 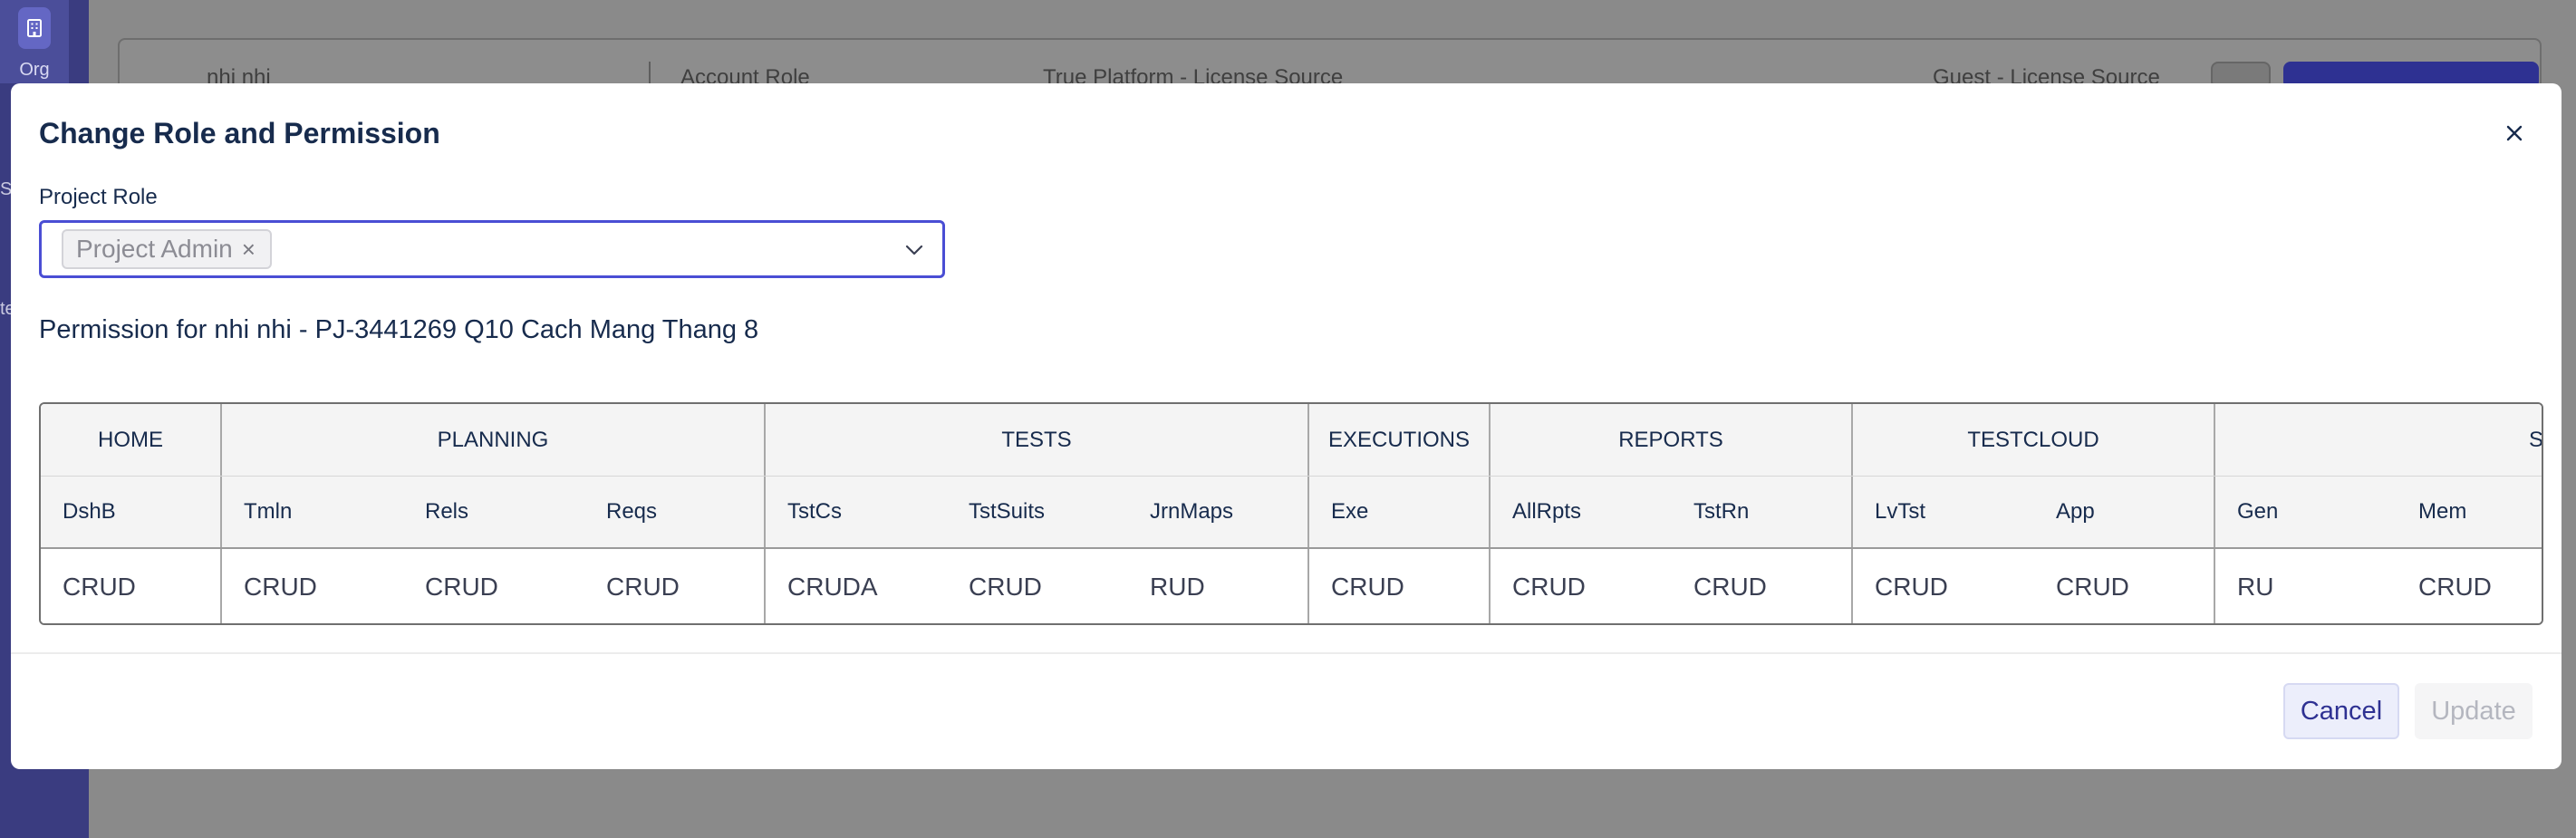 I want to click on chevron-down-icon, so click(x=914, y=250).